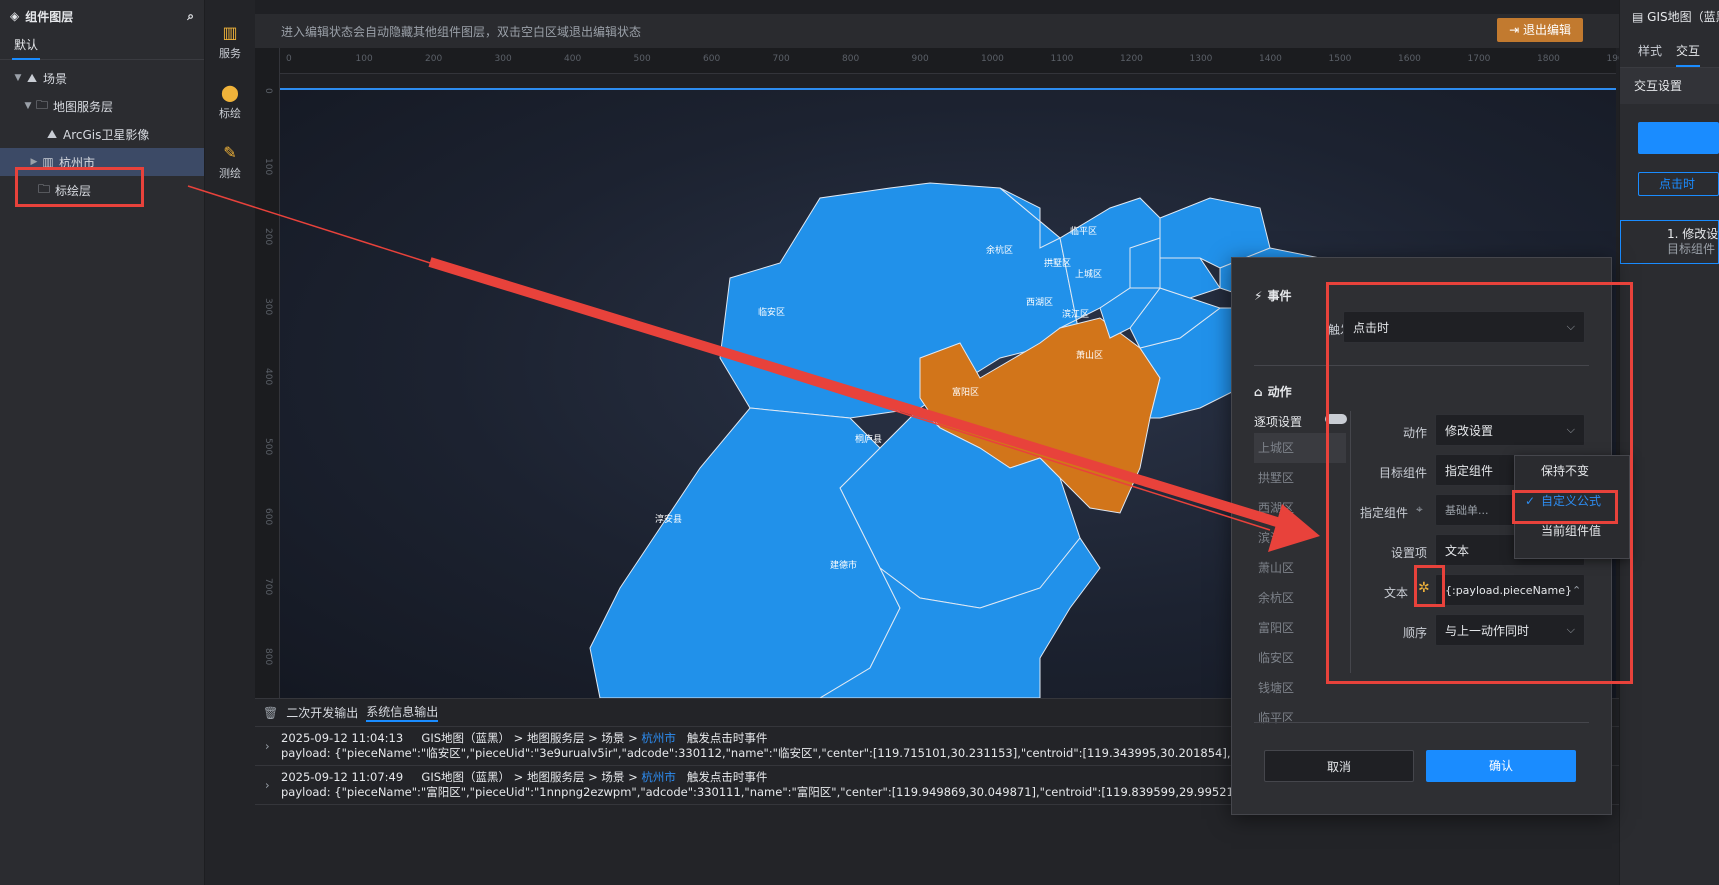  Describe the element at coordinates (230, 102) in the screenshot. I see `plot-tool-button: ⬤ 标绘` at that location.